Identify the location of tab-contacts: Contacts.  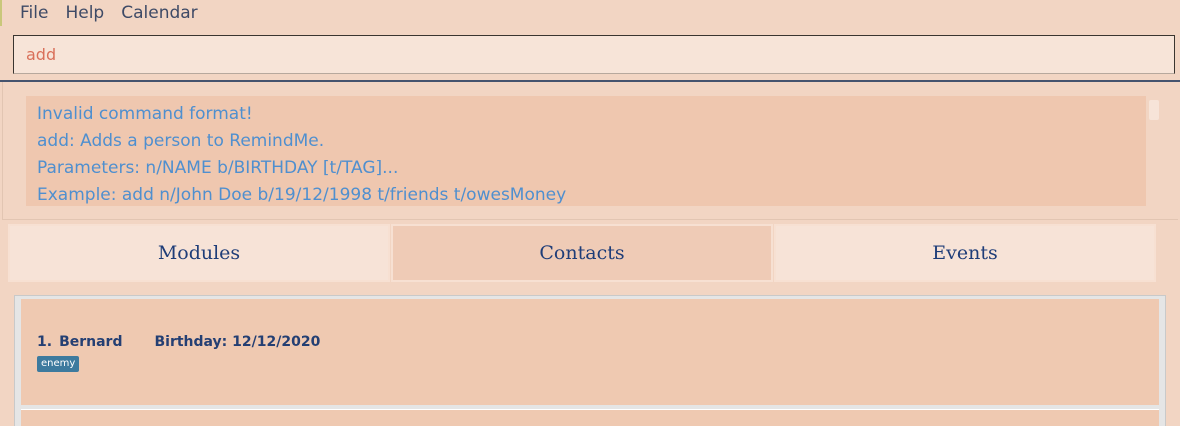
(582, 253).